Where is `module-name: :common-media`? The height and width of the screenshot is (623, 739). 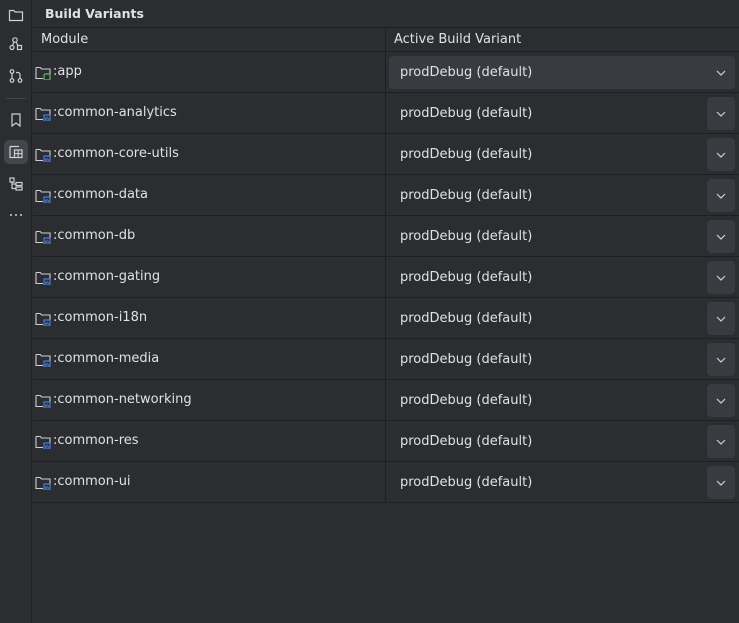 module-name: :common-media is located at coordinates (106, 358).